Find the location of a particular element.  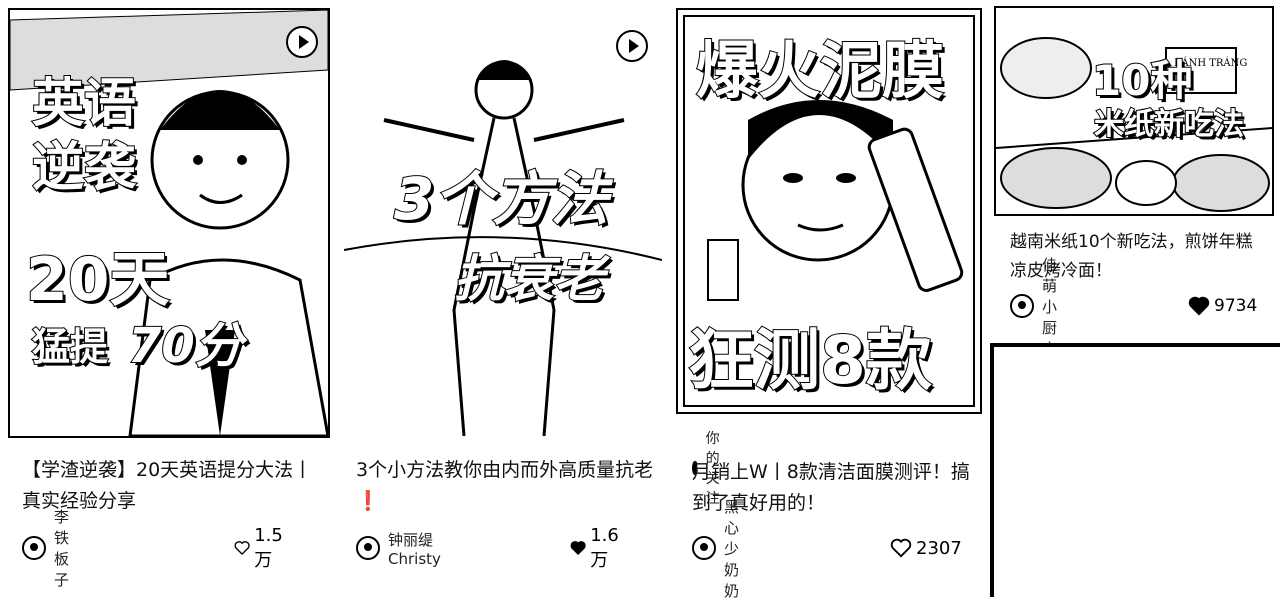

author-info: 佳萌小厨房 is located at coordinates (1033, 307).